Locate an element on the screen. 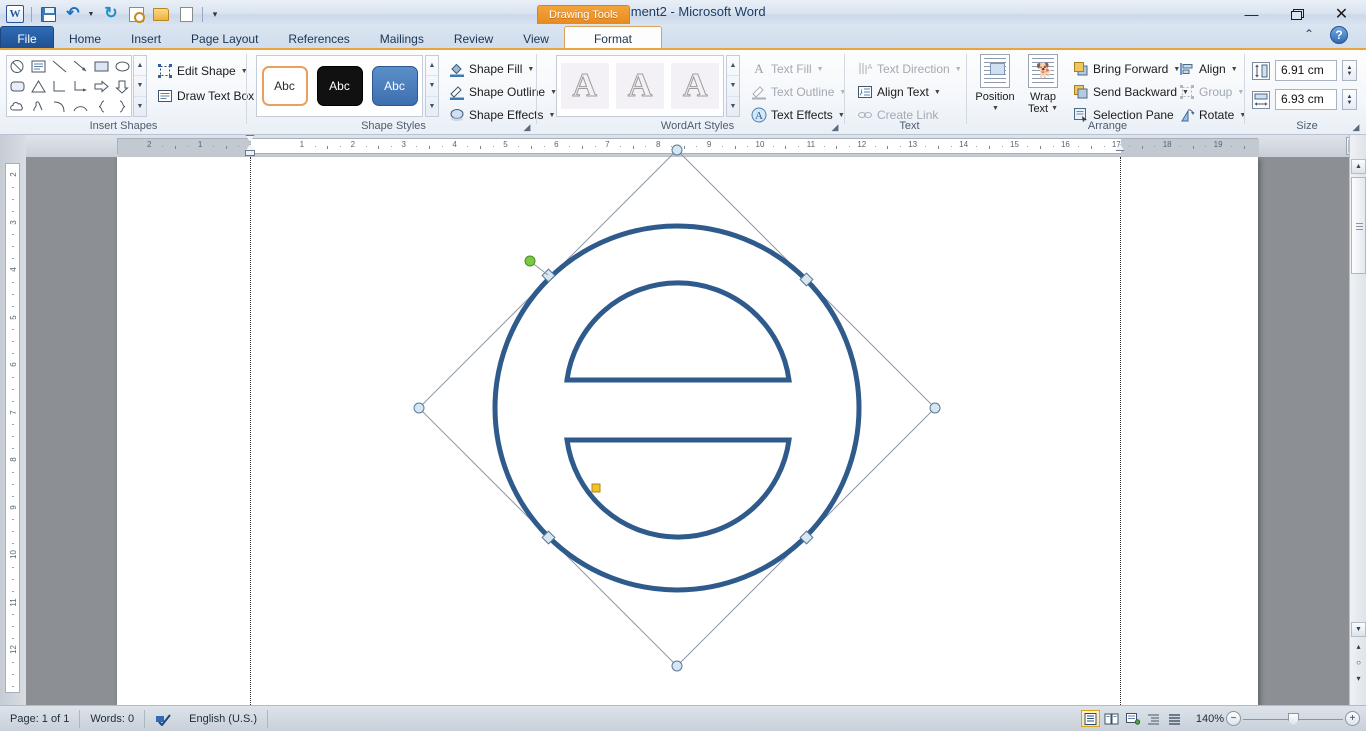 This screenshot has height=731, width=1366. shape-styles-dialog-launcher: ◢ is located at coordinates (527, 127).